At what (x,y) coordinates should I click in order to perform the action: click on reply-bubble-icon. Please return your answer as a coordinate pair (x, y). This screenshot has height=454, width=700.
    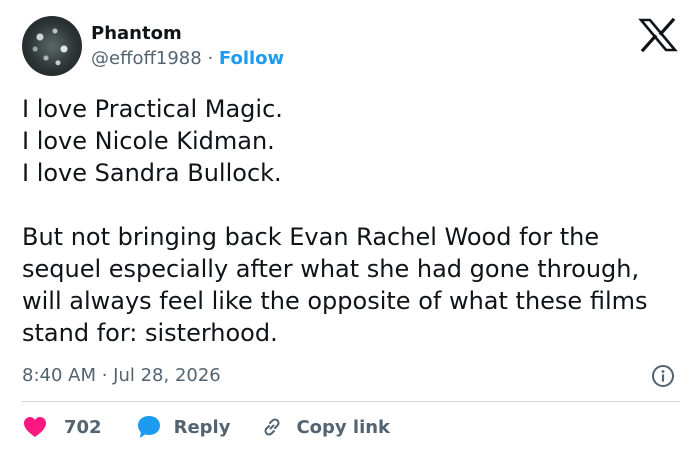
    Looking at the image, I should click on (148, 427).